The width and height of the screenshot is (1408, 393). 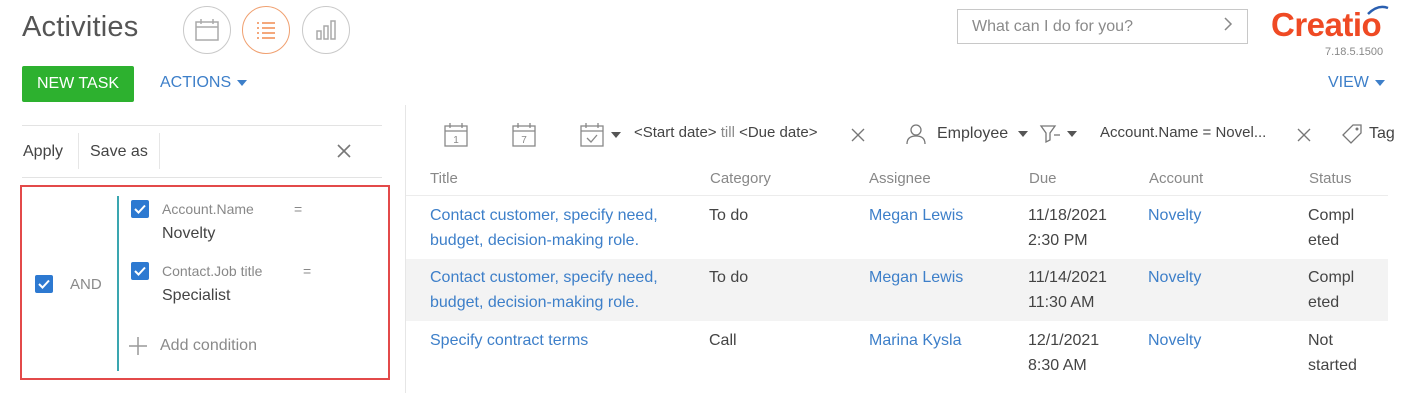 I want to click on logo-text: Creatio, so click(x=1326, y=24).